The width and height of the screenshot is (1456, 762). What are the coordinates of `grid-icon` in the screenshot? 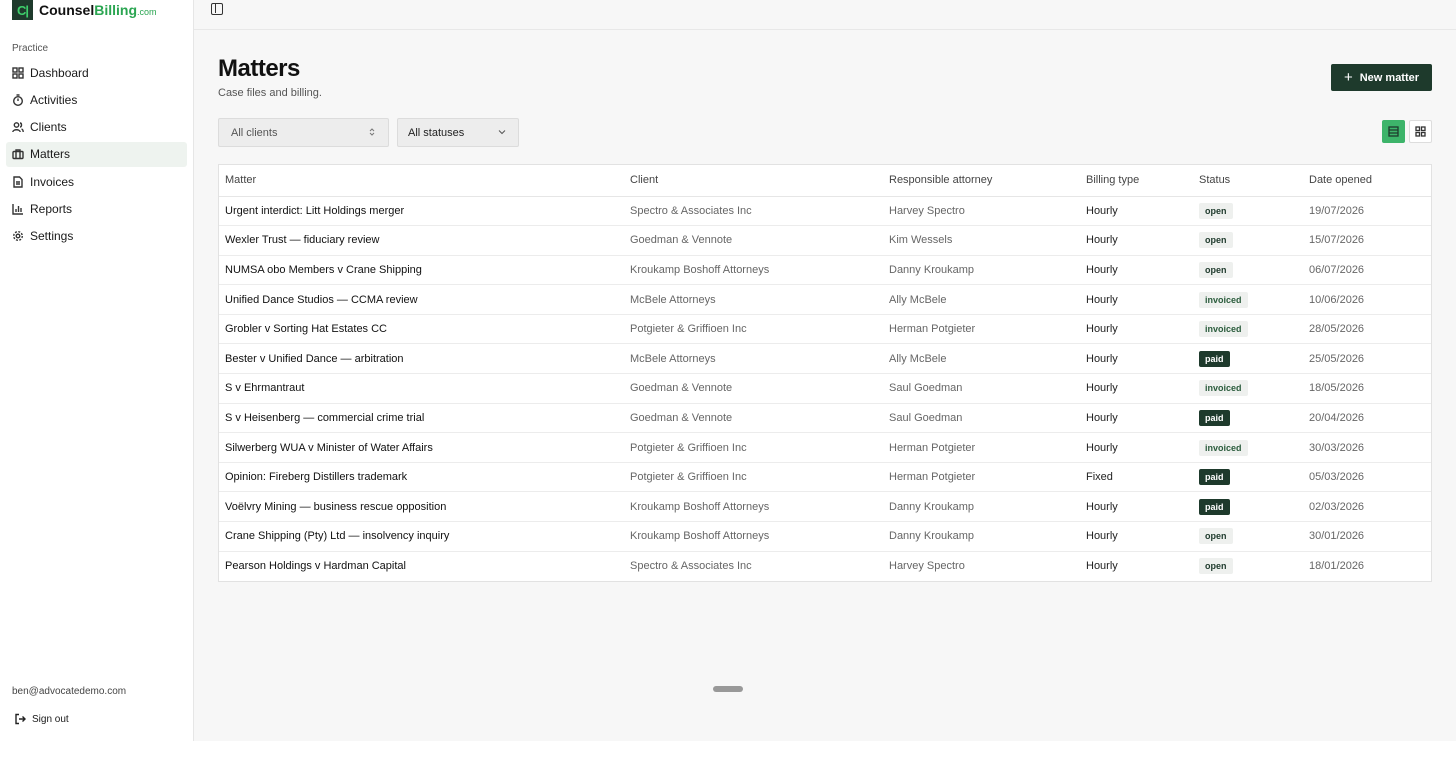 It's located at (18, 72).